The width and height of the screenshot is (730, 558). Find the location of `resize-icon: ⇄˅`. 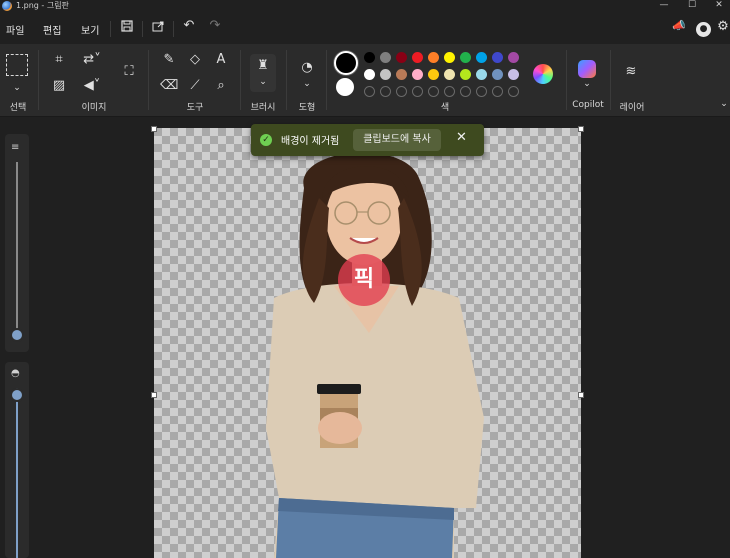

resize-icon: ⇄˅ is located at coordinates (92, 60).